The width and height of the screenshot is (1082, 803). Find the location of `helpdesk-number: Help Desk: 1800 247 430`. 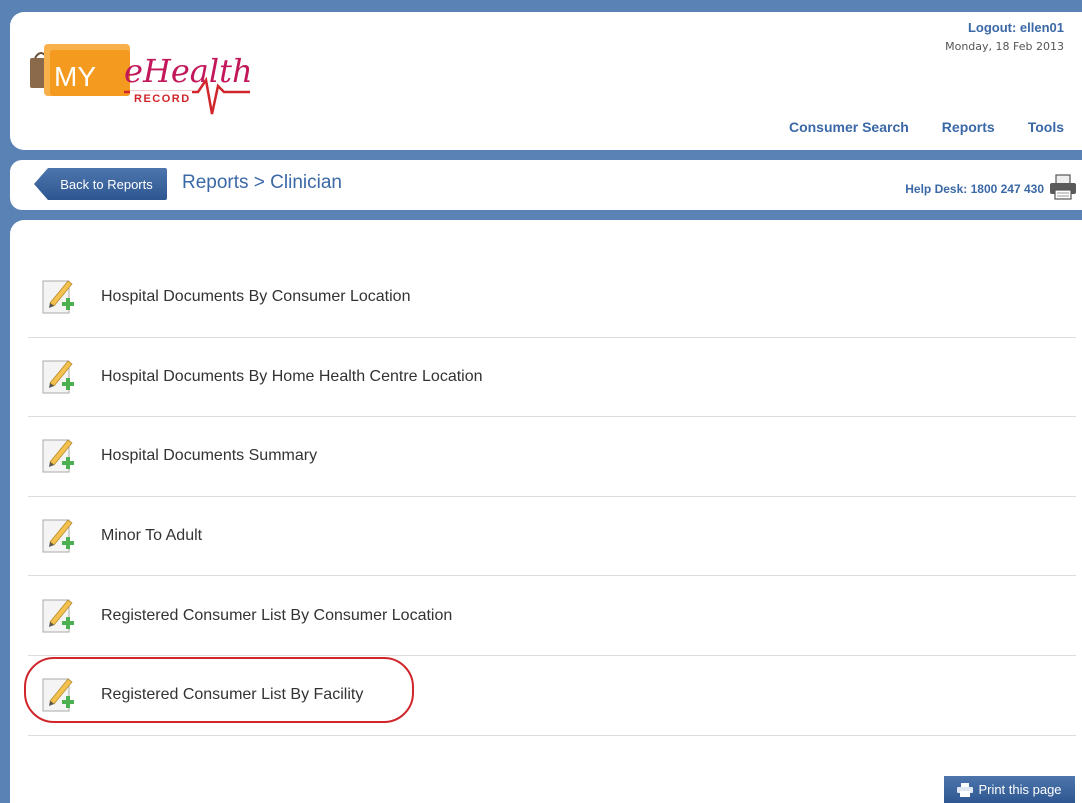

helpdesk-number: Help Desk: 1800 247 430 is located at coordinates (974, 189).